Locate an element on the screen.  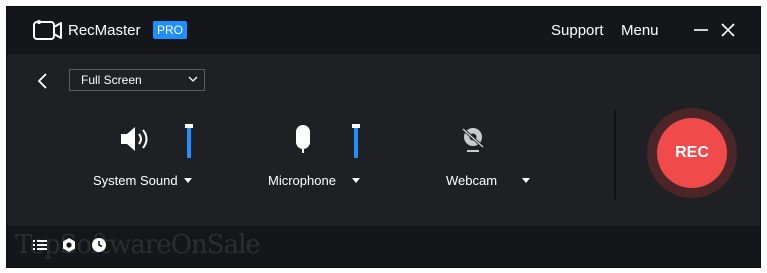
capture-mode-select: Full Screen is located at coordinates (137, 80).